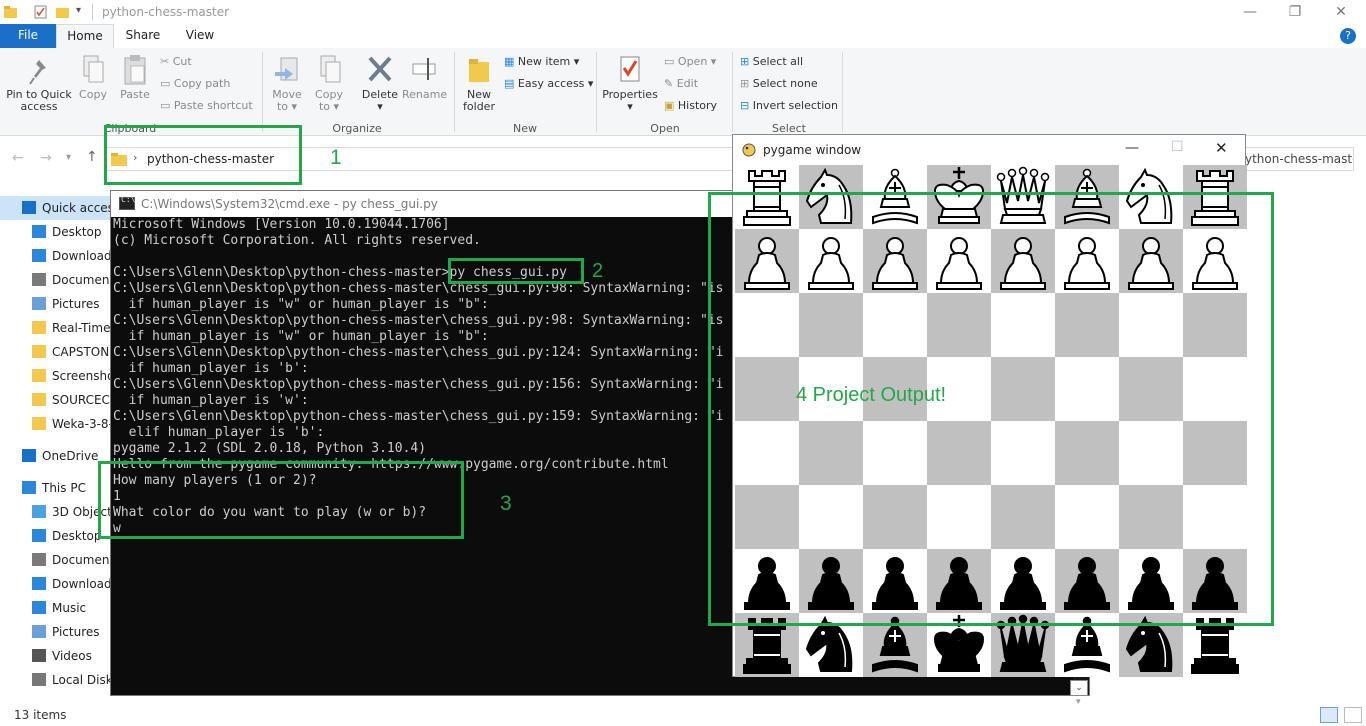 The height and width of the screenshot is (726, 1366). Describe the element at coordinates (77, 536) in the screenshot. I see `sidebar-item-label: Desktop` at that location.